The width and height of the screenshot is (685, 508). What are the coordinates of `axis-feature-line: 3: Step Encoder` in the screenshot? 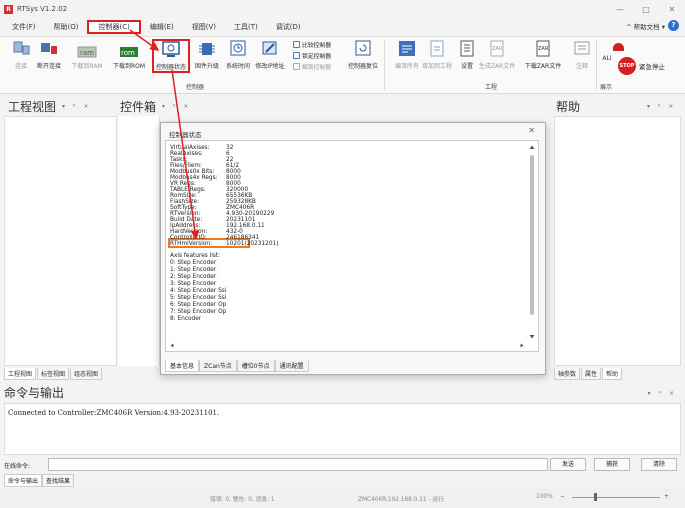 It's located at (193, 284).